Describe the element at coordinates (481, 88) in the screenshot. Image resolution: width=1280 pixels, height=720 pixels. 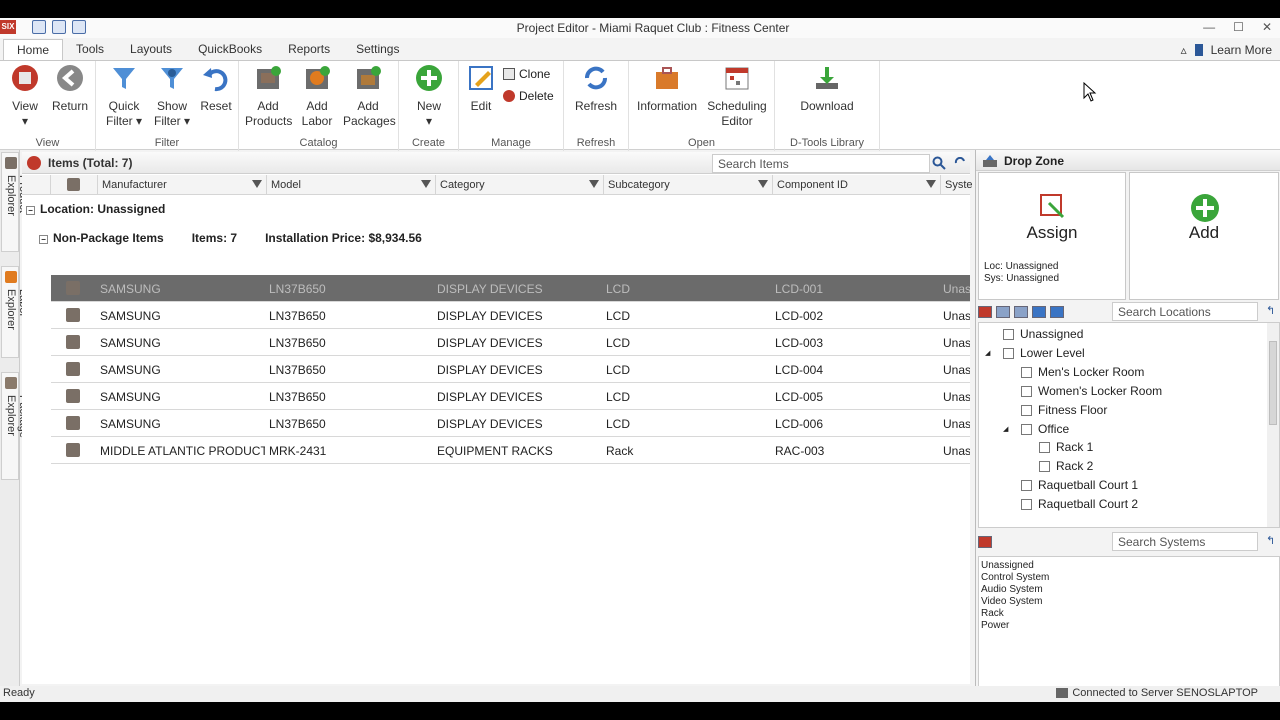
I see `edit-button: Edit` at that location.